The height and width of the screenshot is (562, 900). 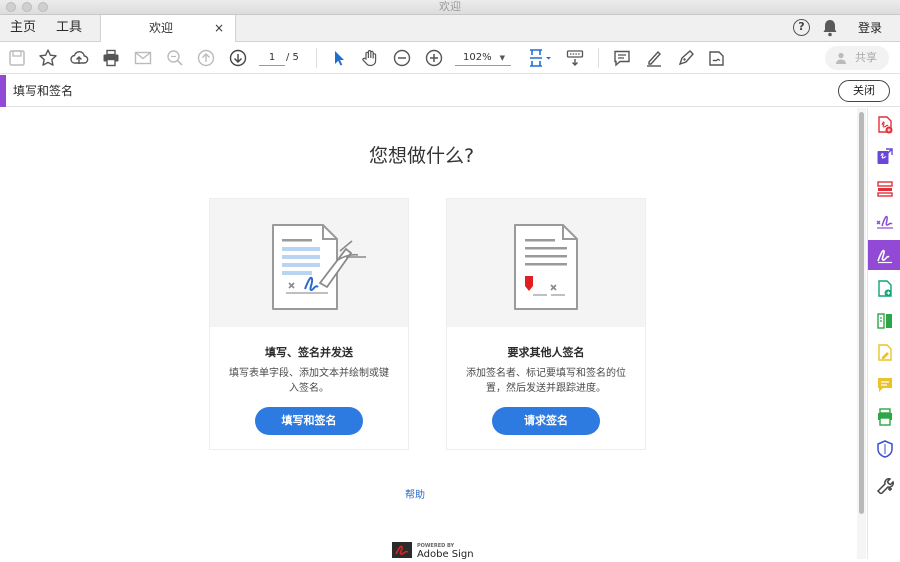 I want to click on request-signature-illustration, so click(x=546, y=263).